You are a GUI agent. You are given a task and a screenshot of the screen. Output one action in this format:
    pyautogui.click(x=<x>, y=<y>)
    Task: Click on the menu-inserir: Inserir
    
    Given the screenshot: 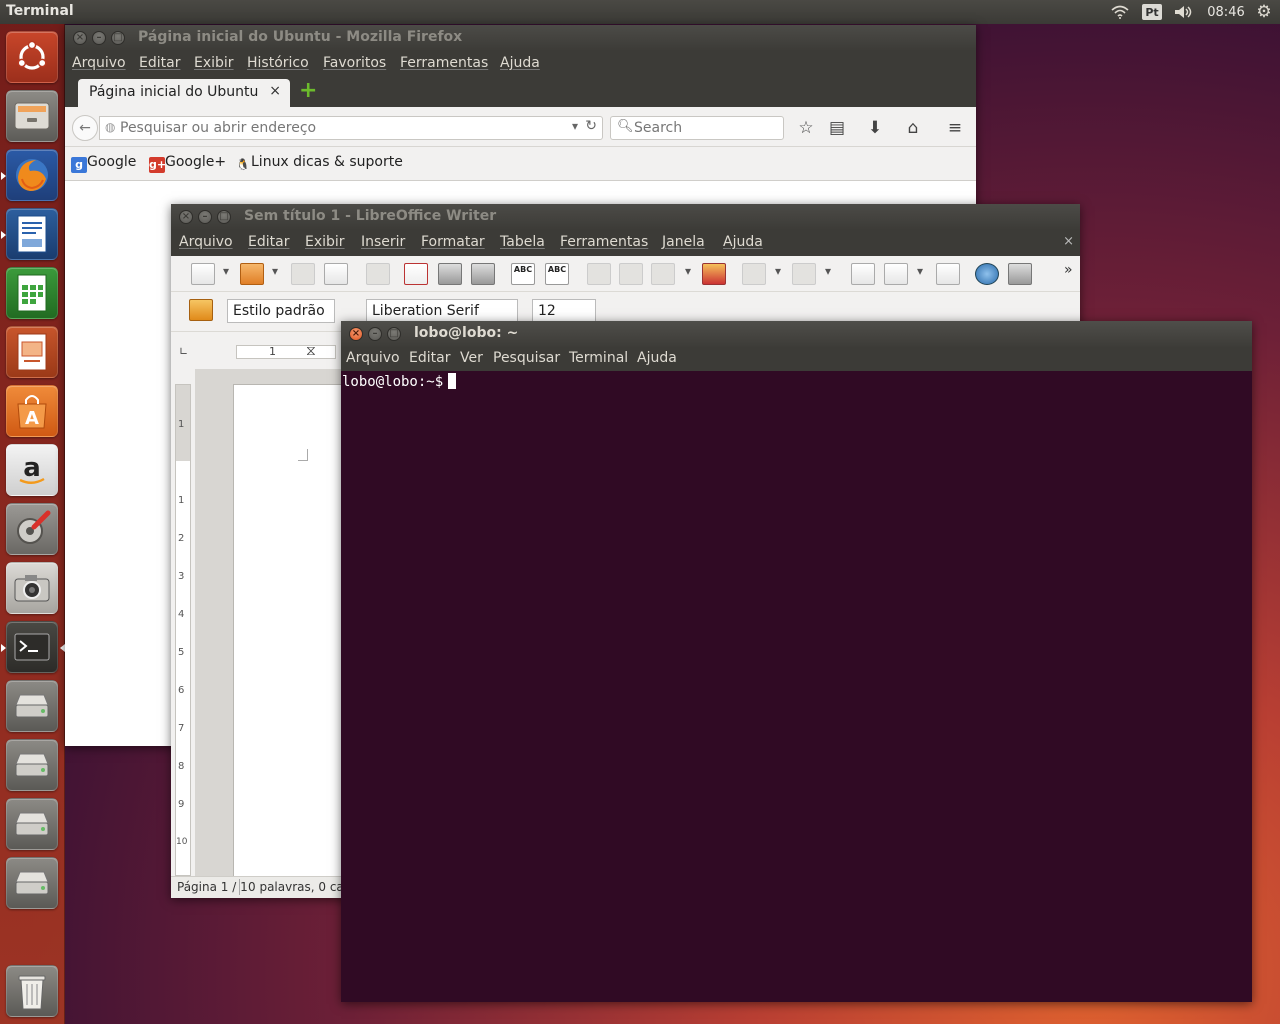 What is the action you would take?
    pyautogui.click(x=383, y=242)
    